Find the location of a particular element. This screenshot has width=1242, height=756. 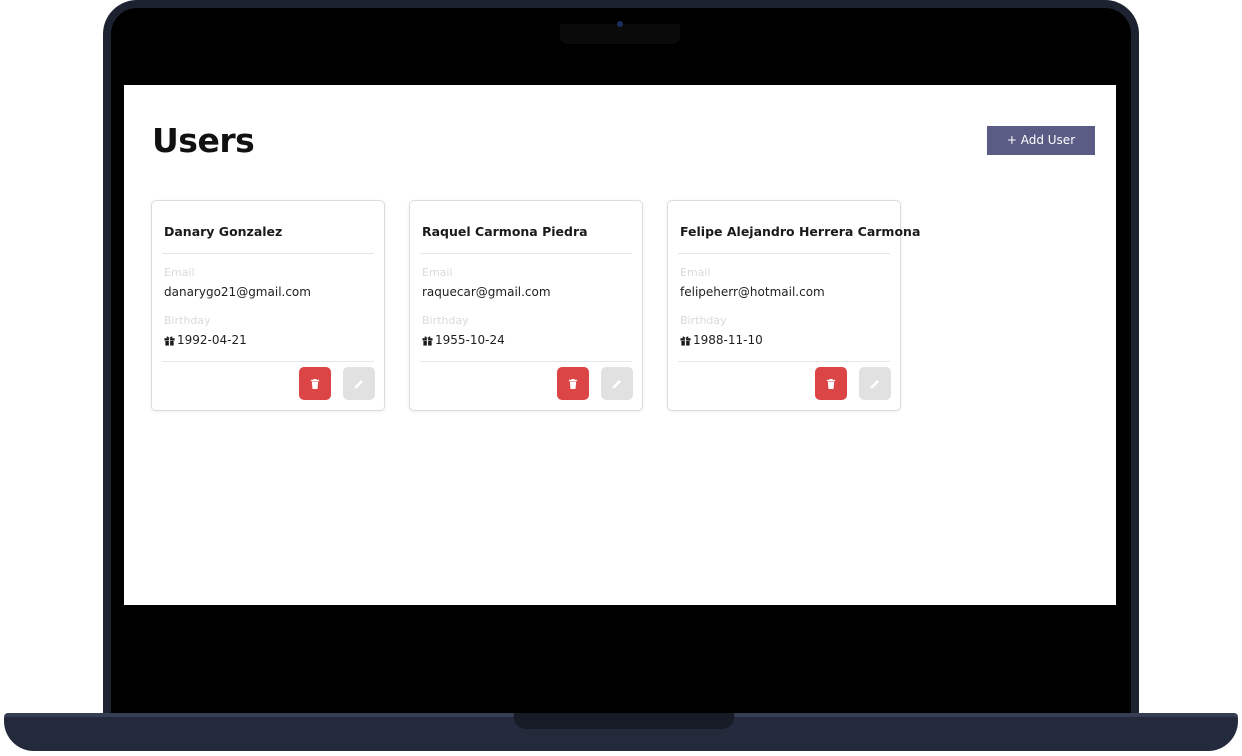

bottom-bezel is located at coordinates (620, 636).